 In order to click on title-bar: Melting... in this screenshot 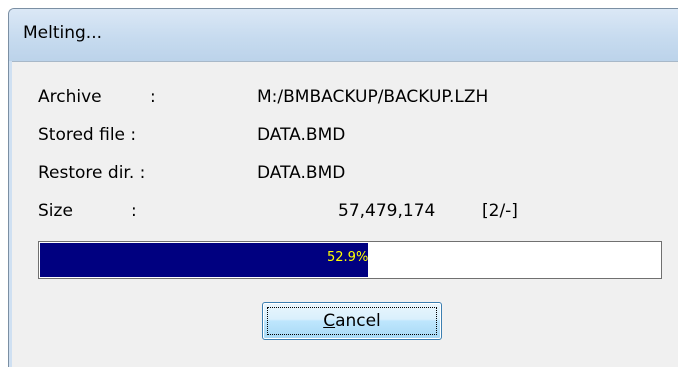, I will do `click(343, 35)`.